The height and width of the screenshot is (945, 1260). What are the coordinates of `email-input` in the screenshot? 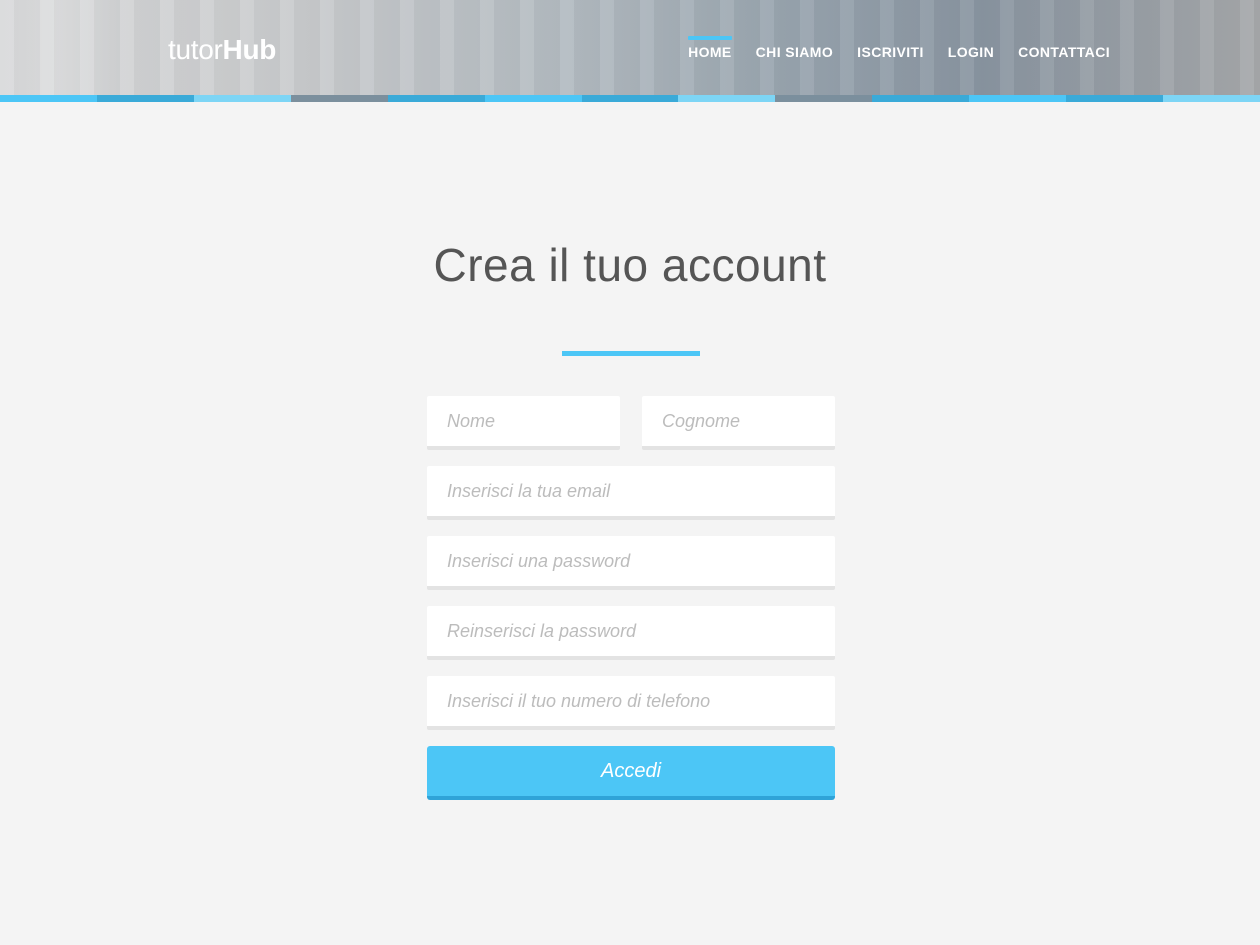 It's located at (631, 493).